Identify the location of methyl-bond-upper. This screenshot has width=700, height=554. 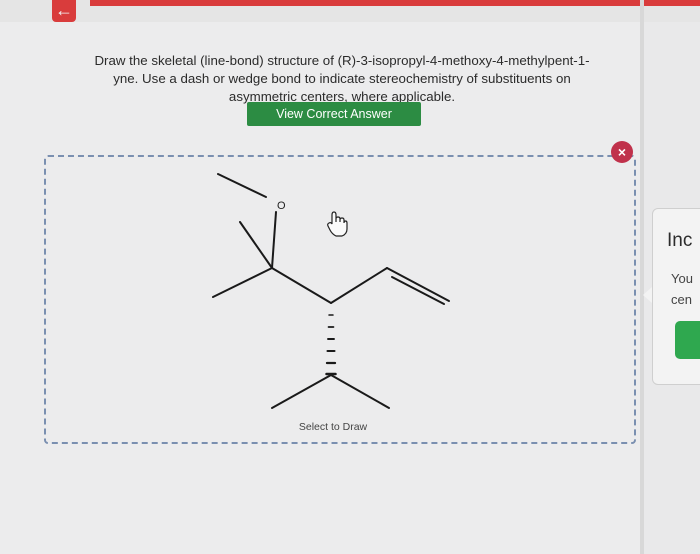
(256, 245).